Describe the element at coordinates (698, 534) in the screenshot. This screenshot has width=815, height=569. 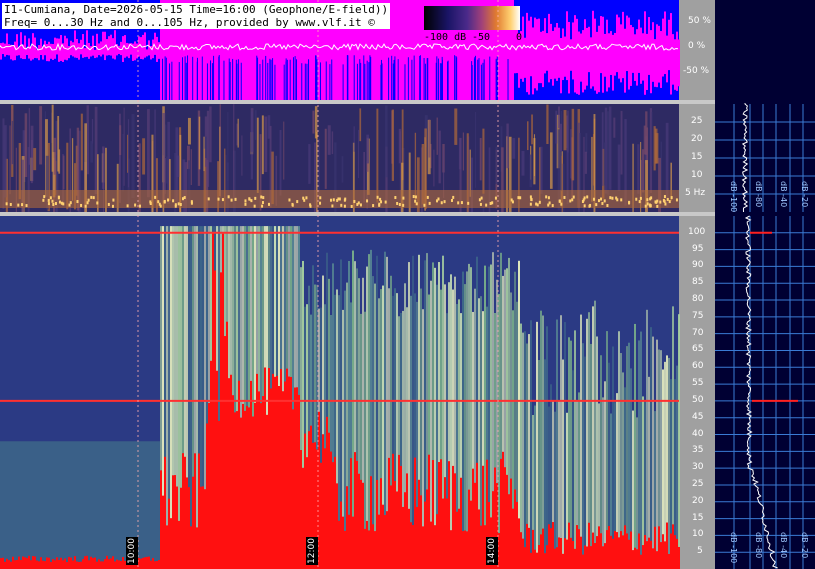
I see `spec-high-tick-label: 10` at that location.